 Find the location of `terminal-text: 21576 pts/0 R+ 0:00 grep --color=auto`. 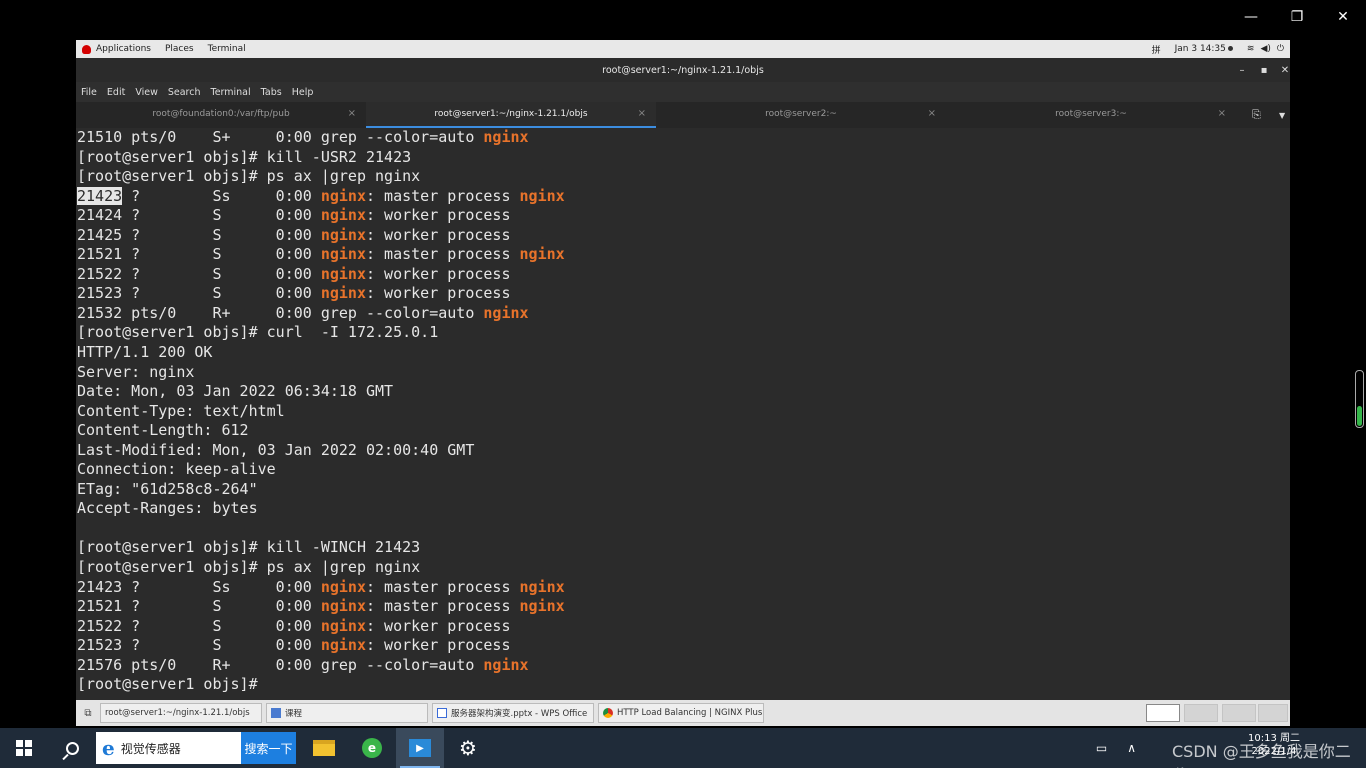

terminal-text: 21576 pts/0 R+ 0:00 grep --color=auto is located at coordinates (280, 664).